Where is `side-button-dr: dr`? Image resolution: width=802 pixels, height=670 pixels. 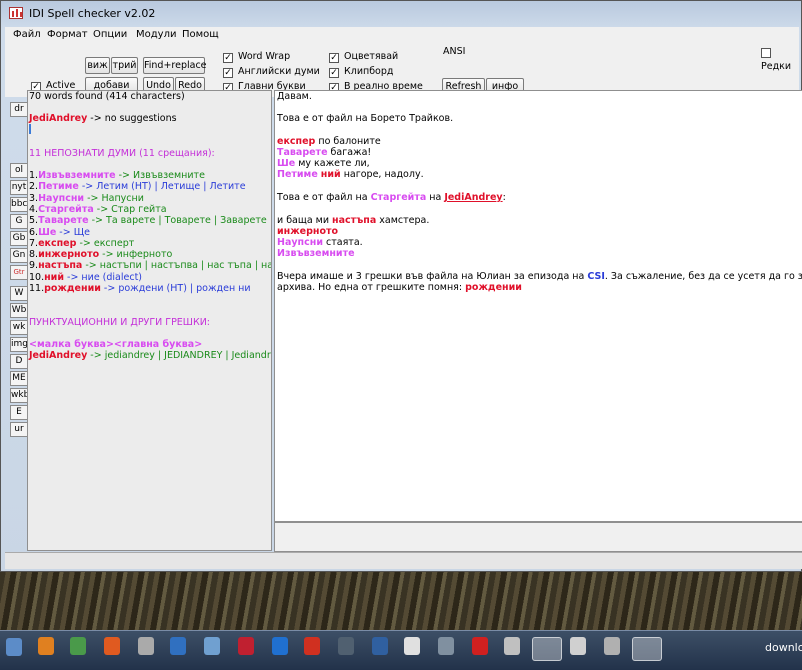
side-button-dr: dr is located at coordinates (19, 109).